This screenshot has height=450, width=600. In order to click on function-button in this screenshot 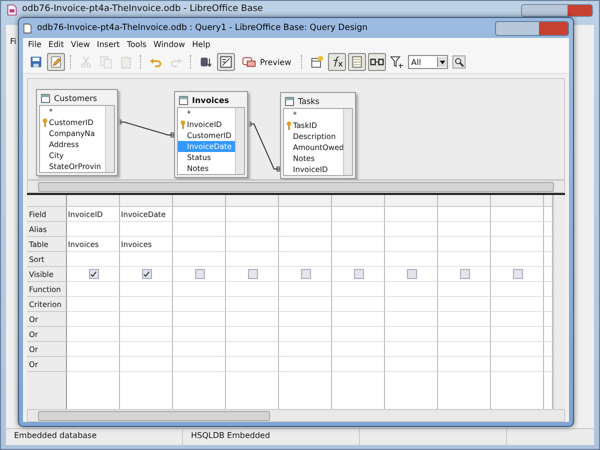, I will do `click(337, 62)`.